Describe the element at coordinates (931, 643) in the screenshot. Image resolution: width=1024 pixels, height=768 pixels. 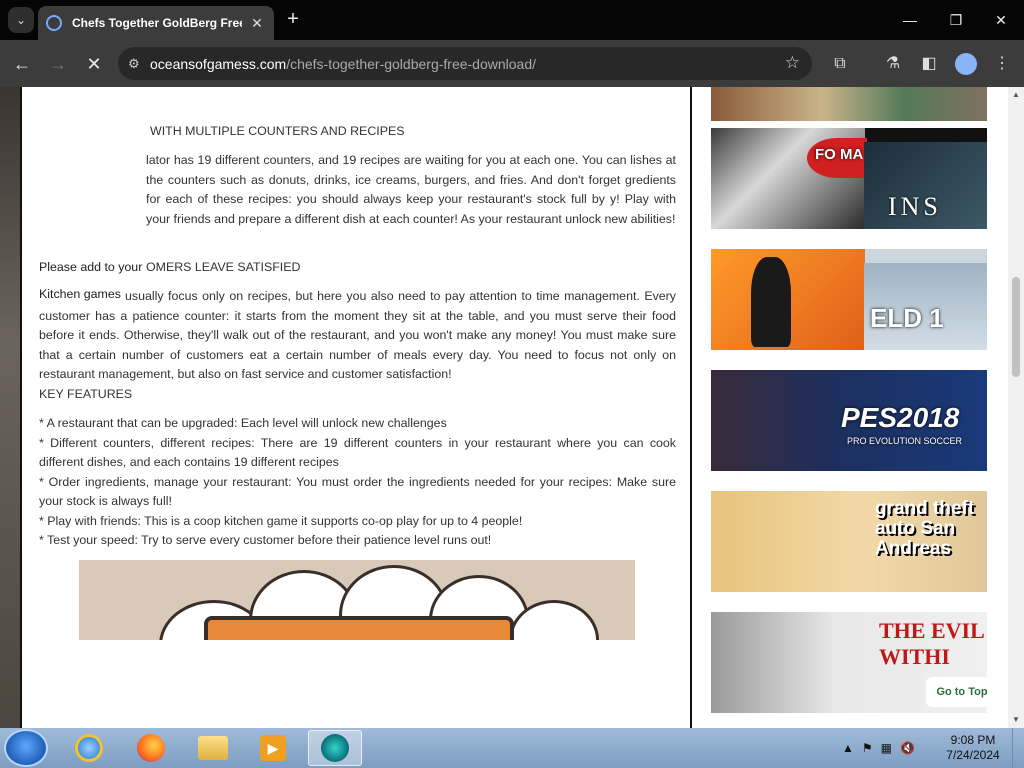
I see `thumb-label: THE EVIL WITHI` at that location.